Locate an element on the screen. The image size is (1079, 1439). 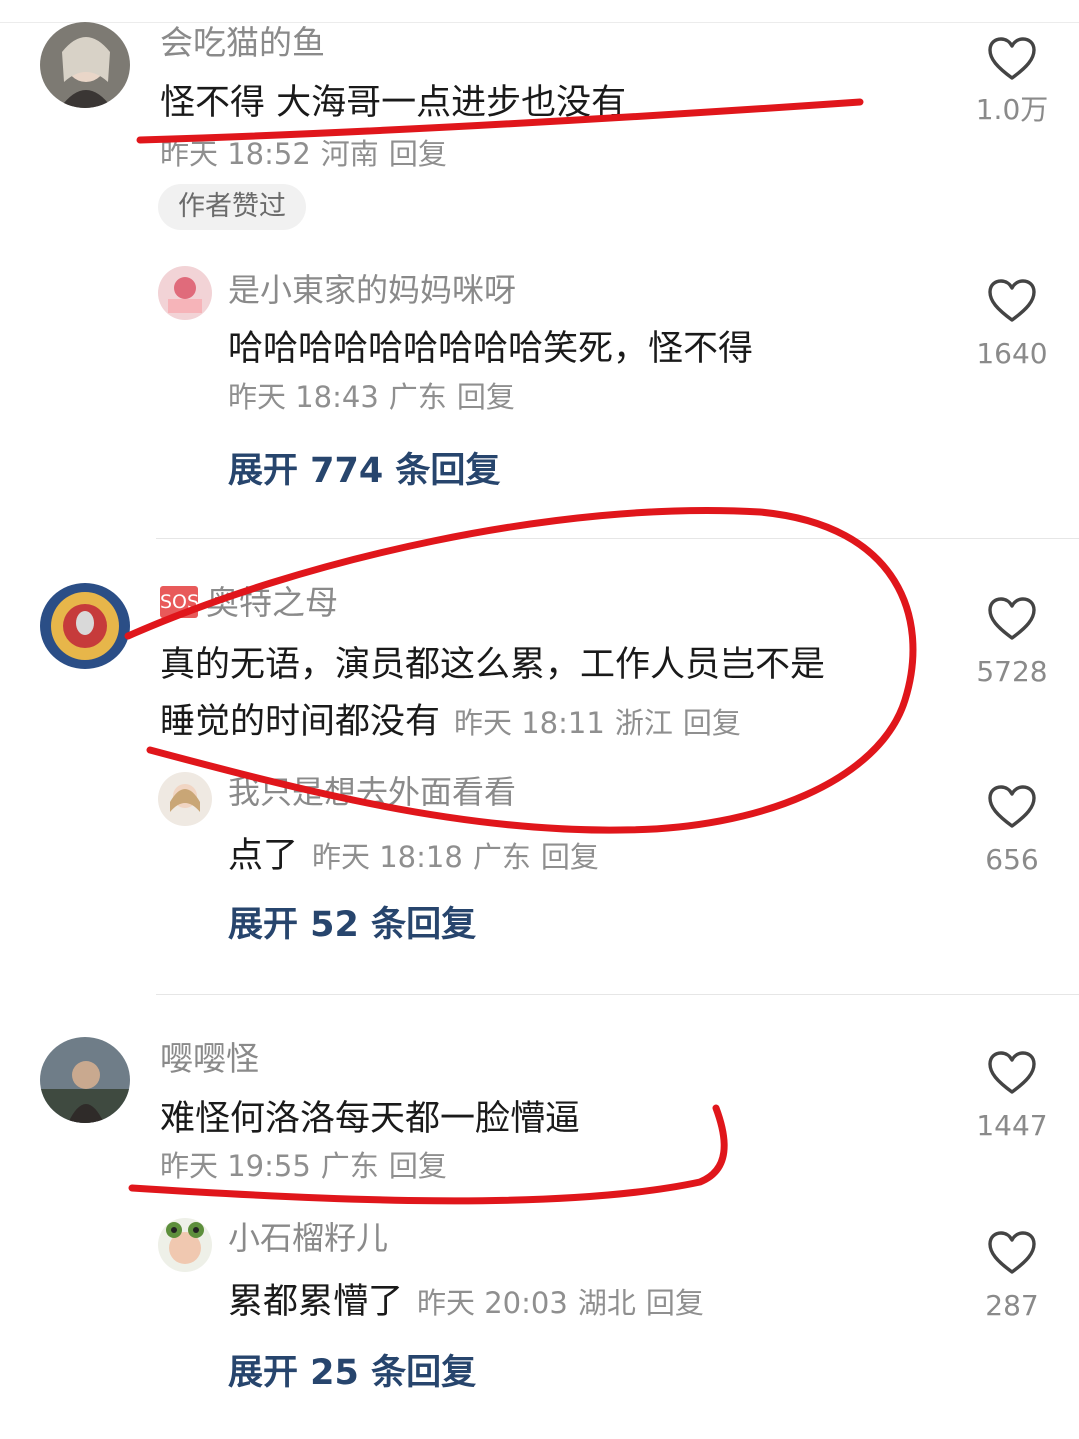
user-sos-badge: SOS is located at coordinates (179, 602).